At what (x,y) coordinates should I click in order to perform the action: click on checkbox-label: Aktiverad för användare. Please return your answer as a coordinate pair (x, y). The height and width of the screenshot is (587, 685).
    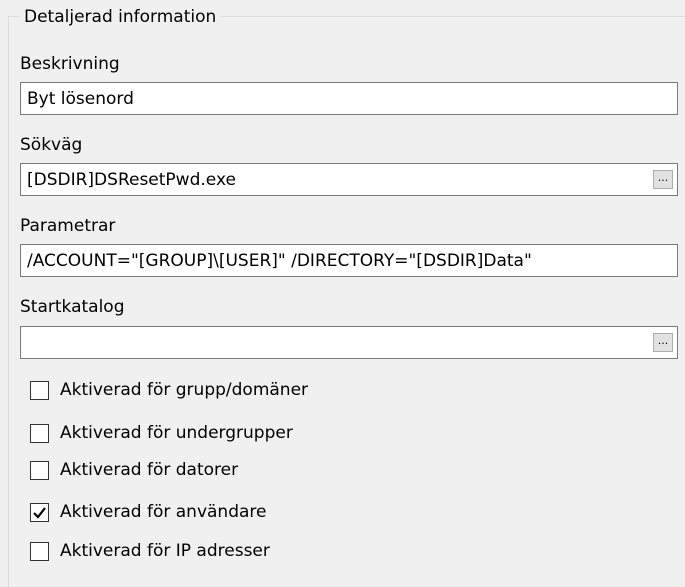
    Looking at the image, I should click on (163, 512).